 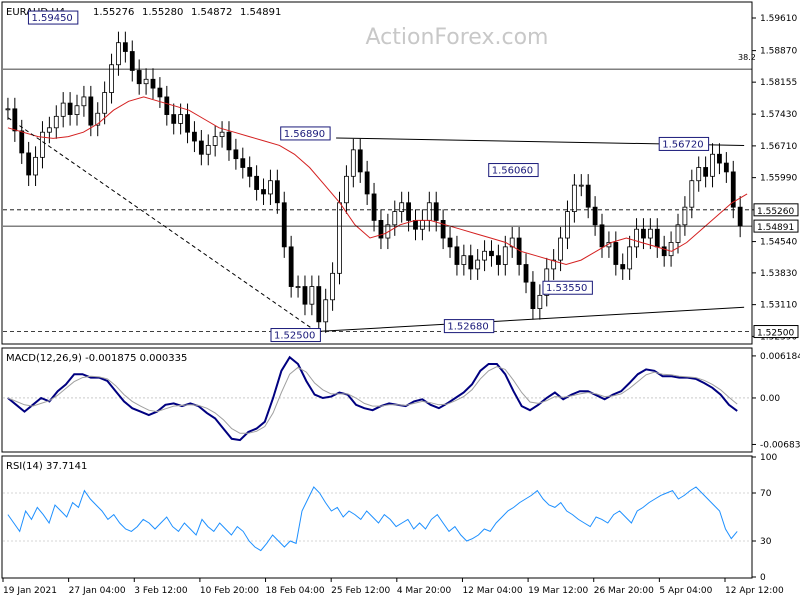 I want to click on price-header-open: 1.55276, so click(x=113, y=12).